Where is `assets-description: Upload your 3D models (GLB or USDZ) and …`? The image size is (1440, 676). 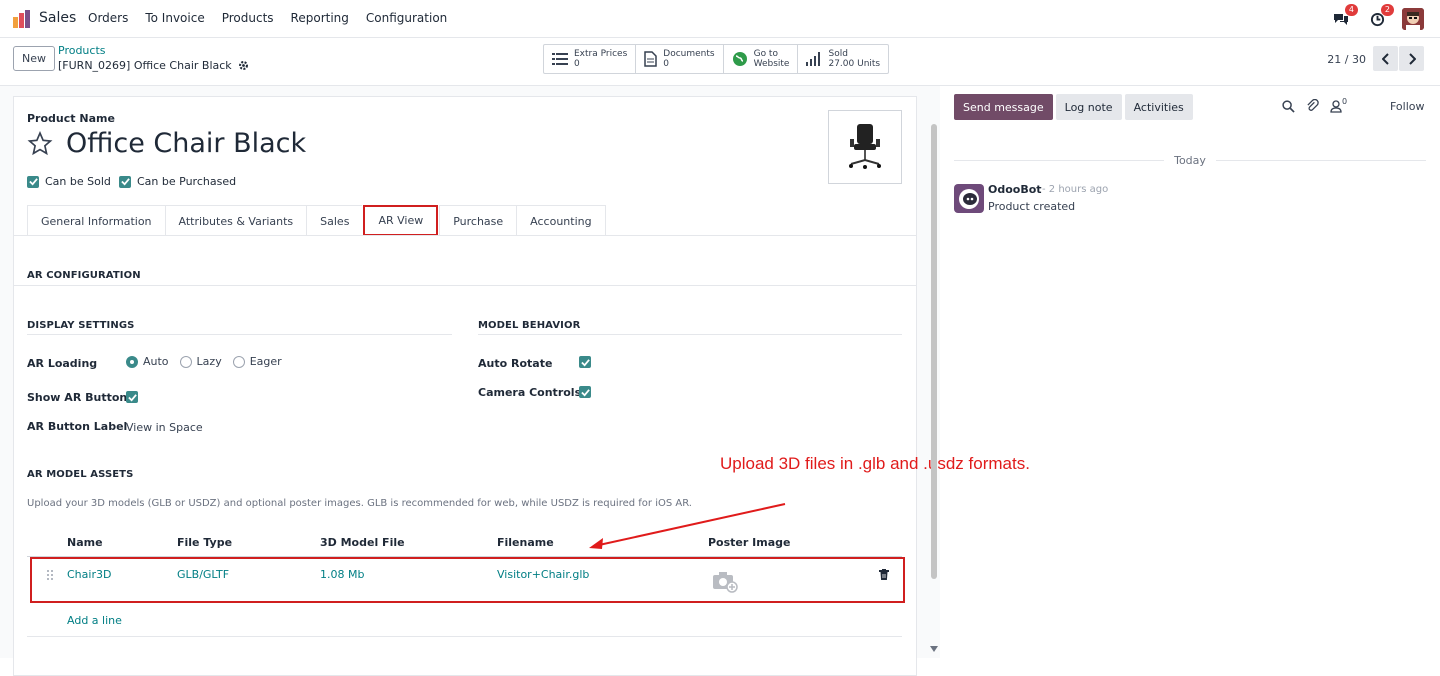
assets-description: Upload your 3D models (GLB or USDZ) and … is located at coordinates (359, 503).